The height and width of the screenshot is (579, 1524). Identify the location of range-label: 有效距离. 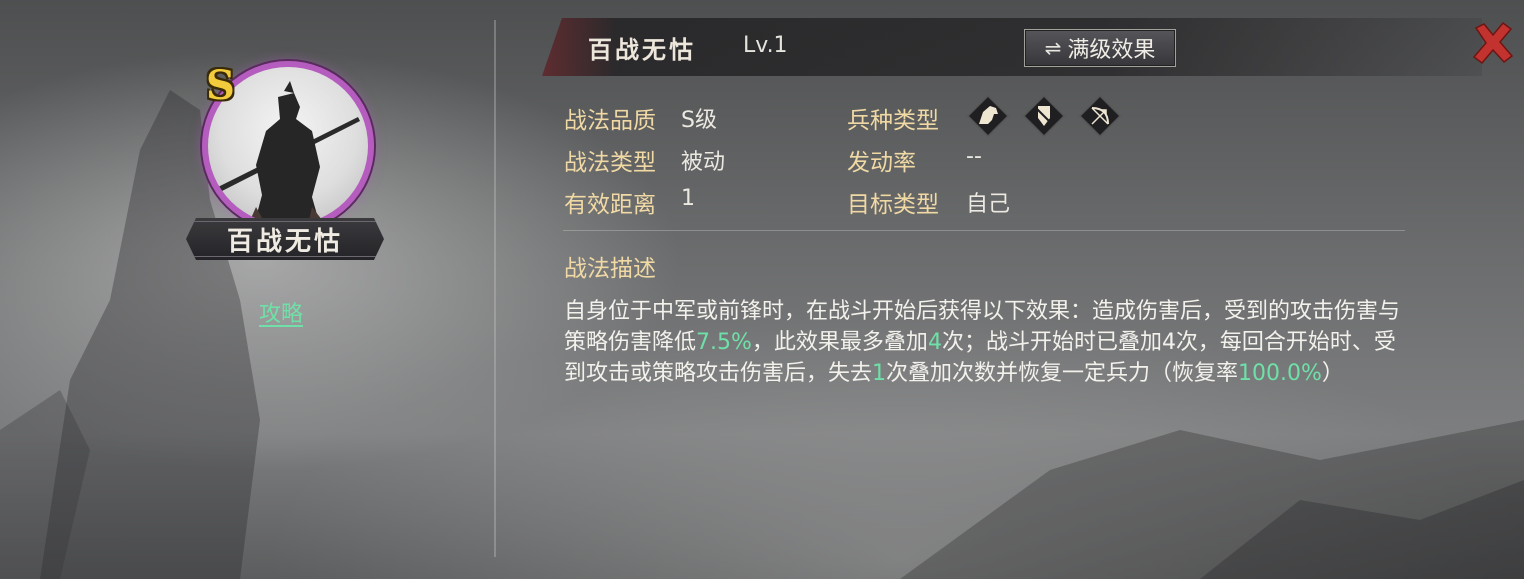
(610, 205).